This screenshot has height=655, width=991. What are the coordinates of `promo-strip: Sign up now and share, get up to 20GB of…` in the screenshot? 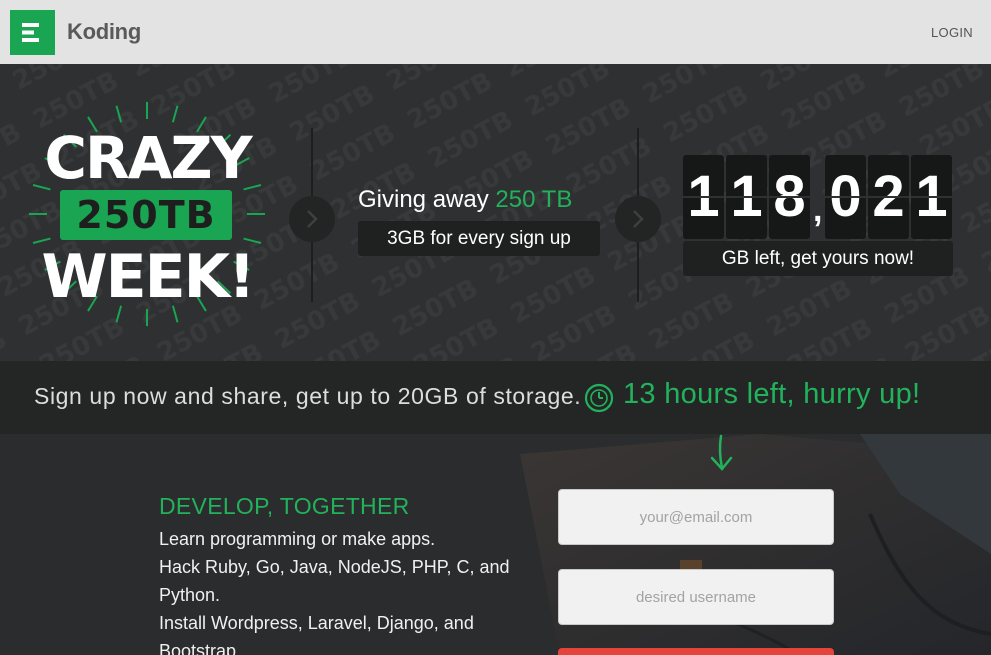 It's located at (495, 397).